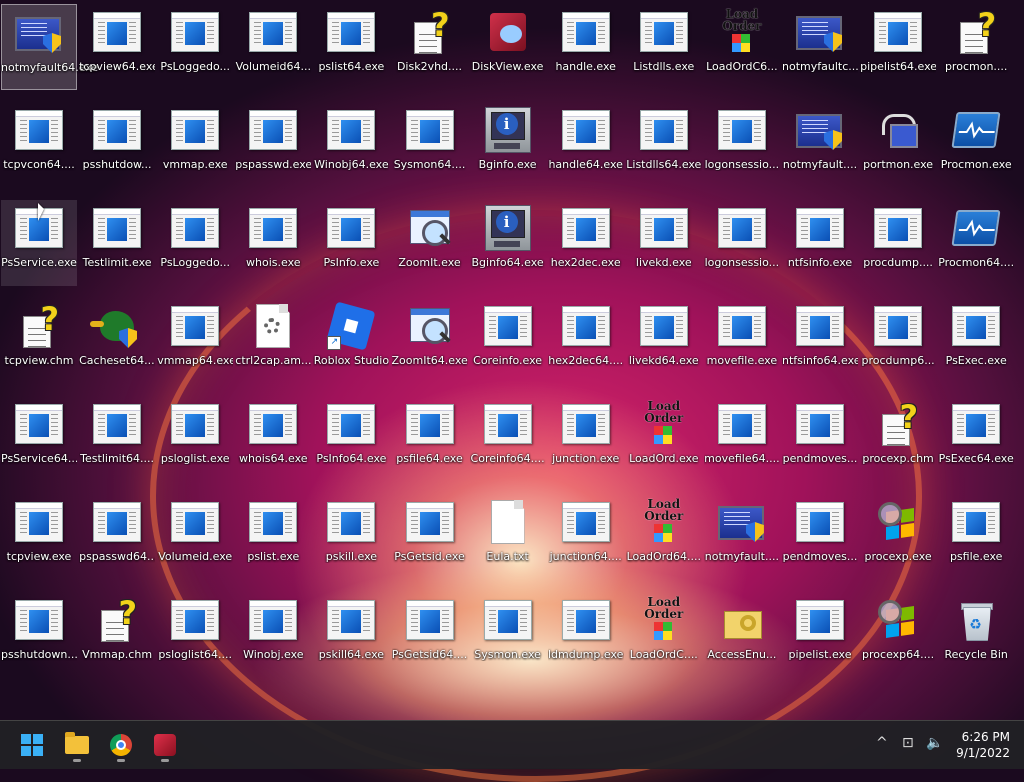 This screenshot has height=782, width=1024. I want to click on desktop-icon: handle64.exe, so click(586, 145).